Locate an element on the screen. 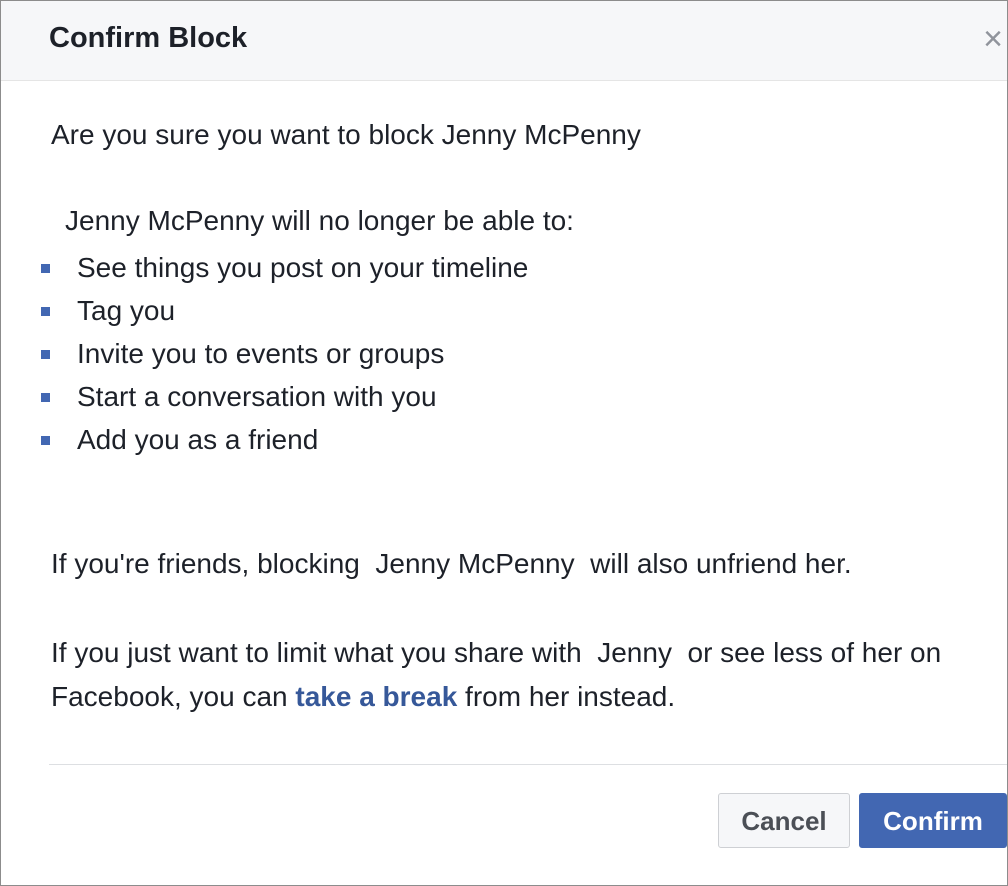 The image size is (1008, 886). cancel-button: Cancel is located at coordinates (784, 820).